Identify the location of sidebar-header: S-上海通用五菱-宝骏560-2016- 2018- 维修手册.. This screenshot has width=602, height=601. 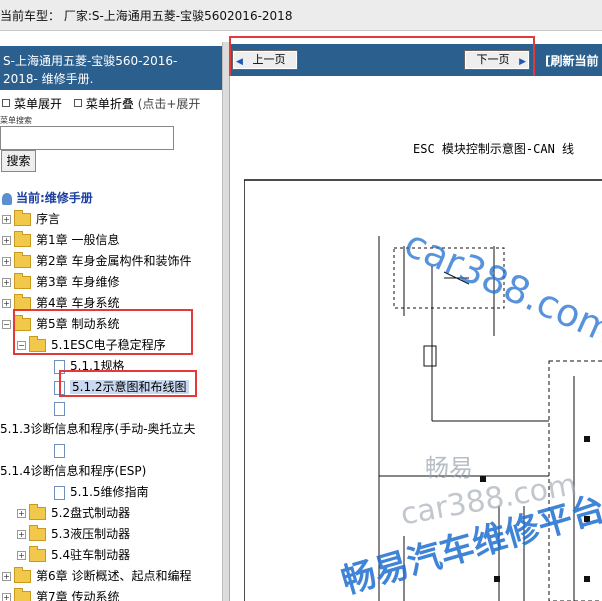
(111, 68).